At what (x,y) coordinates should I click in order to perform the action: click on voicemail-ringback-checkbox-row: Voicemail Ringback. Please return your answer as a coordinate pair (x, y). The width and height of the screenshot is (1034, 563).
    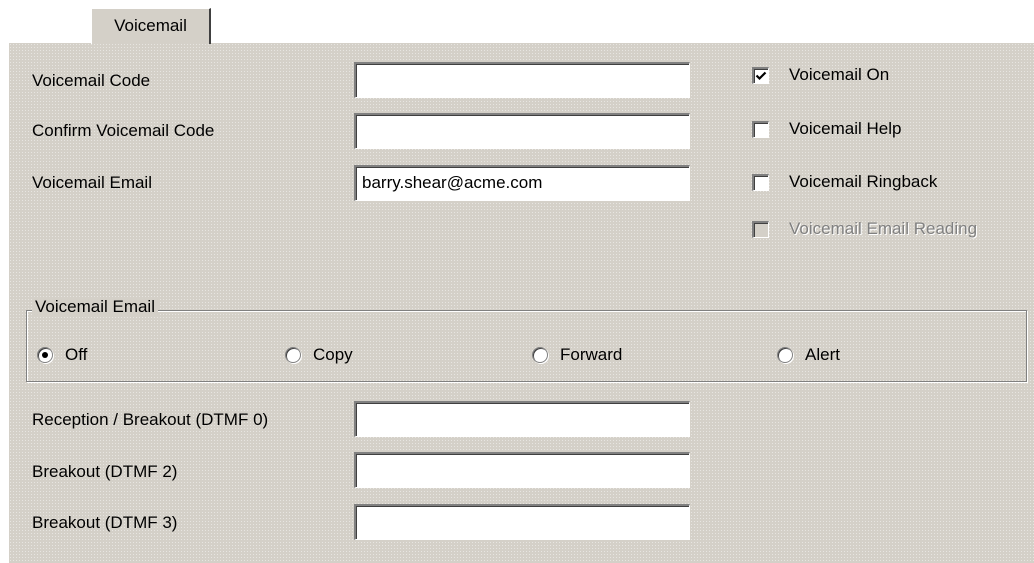
    Looking at the image, I should click on (844, 182).